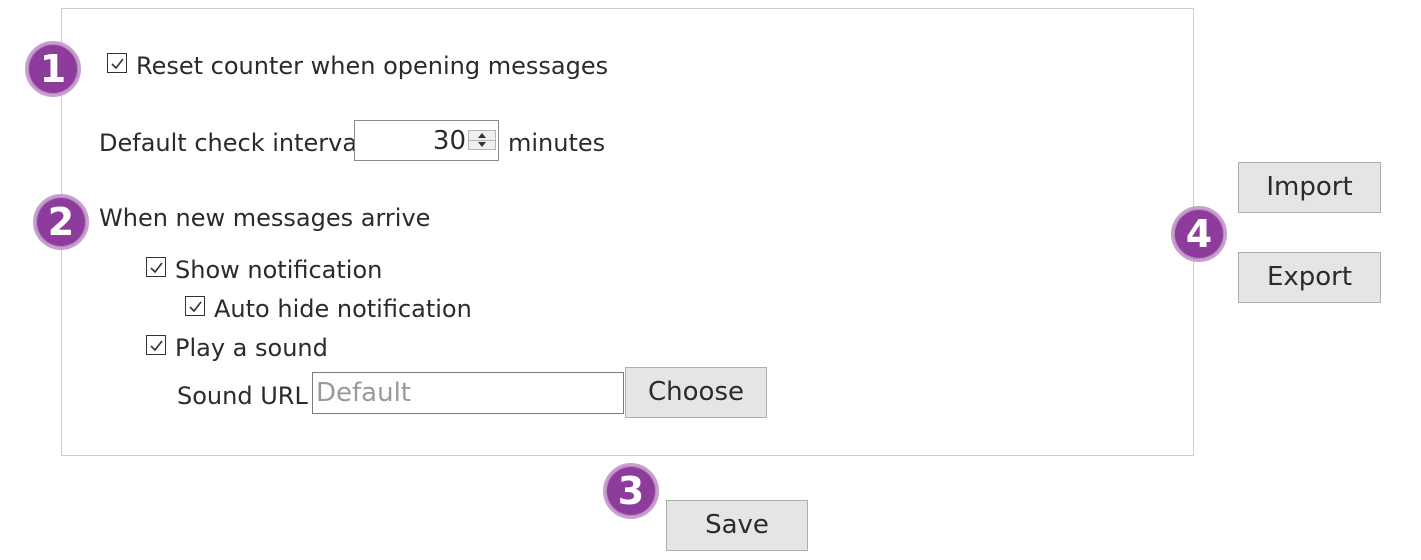 The image size is (1421, 560). Describe the element at coordinates (251, 348) in the screenshot. I see `play-sound-label: Play a sound` at that location.